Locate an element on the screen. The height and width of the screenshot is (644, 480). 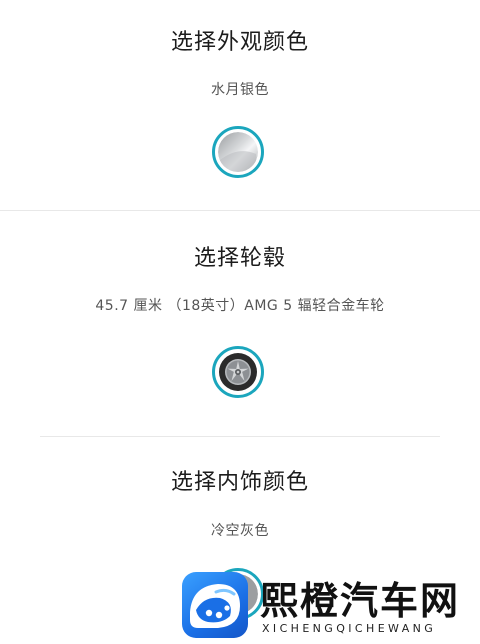
exterior-color-swatch is located at coordinates (238, 152).